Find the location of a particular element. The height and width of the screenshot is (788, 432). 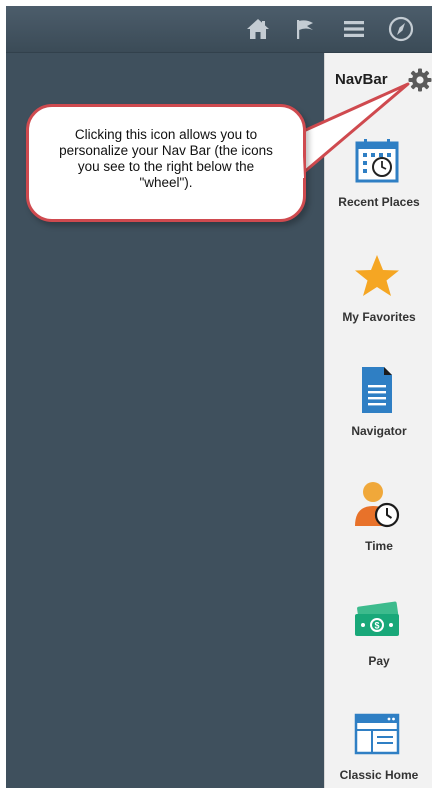

nav-item-time: Time is located at coordinates (378, 536).